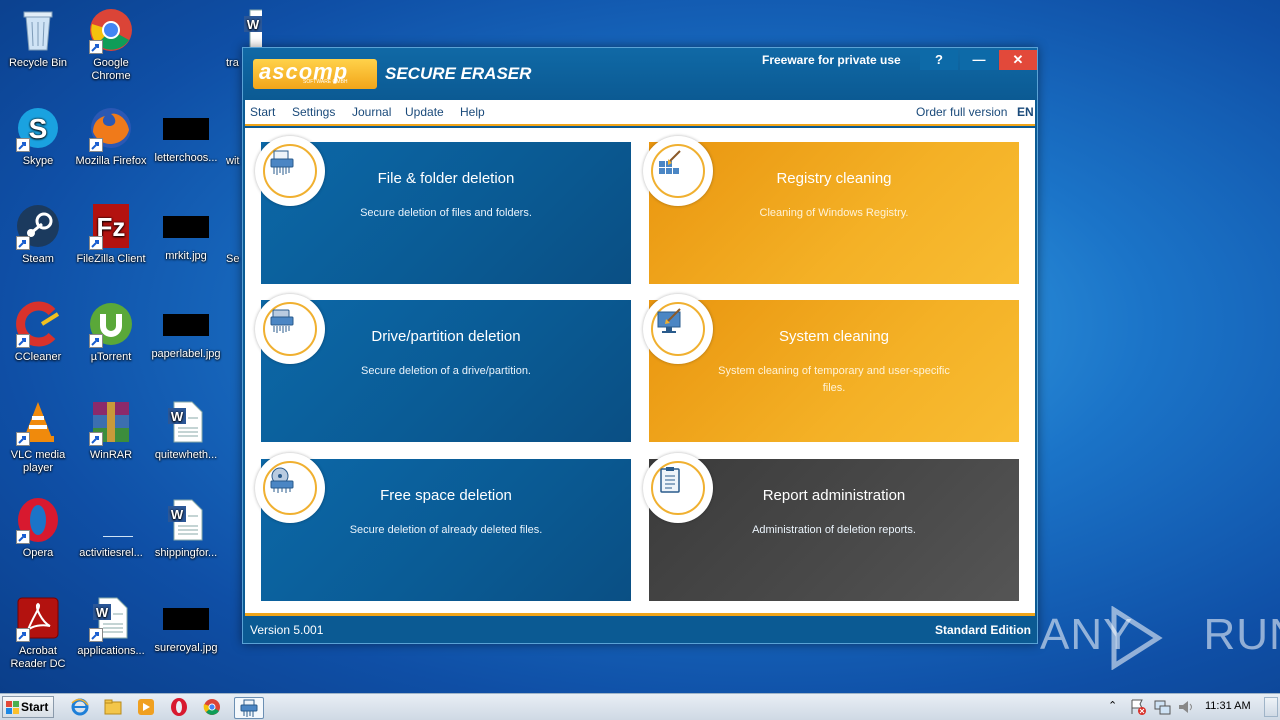  Describe the element at coordinates (1139, 708) in the screenshot. I see `tray-action-center-icon` at that location.